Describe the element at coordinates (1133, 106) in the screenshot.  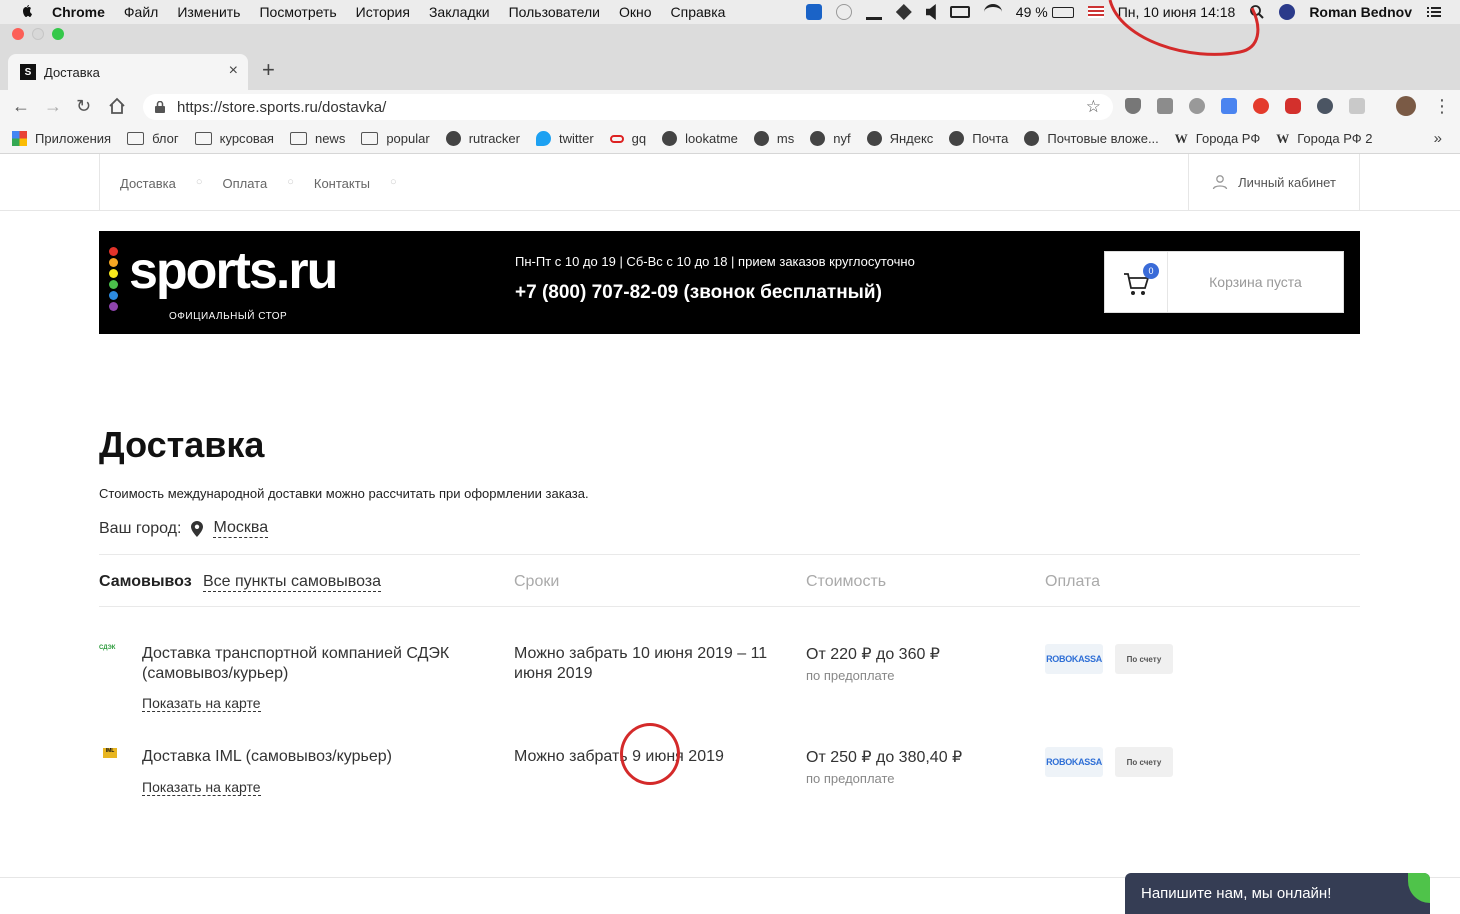
I see `extension-shield-icon` at that location.